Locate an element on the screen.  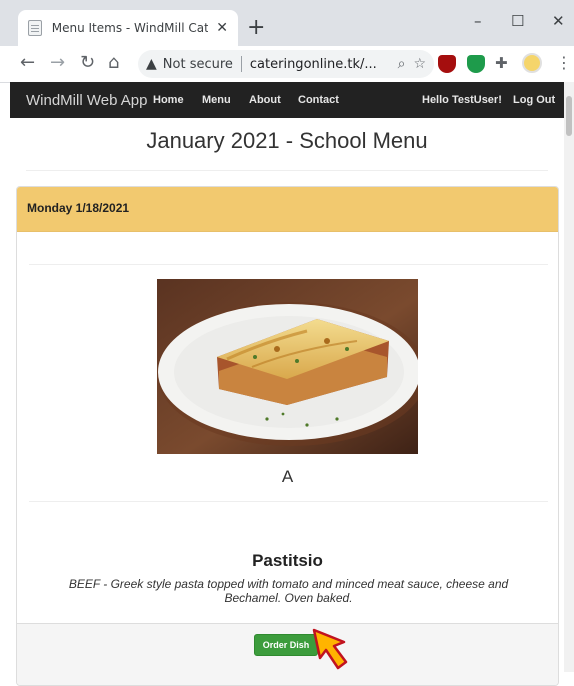
page-favicon-icon is located at coordinates (35, 28).